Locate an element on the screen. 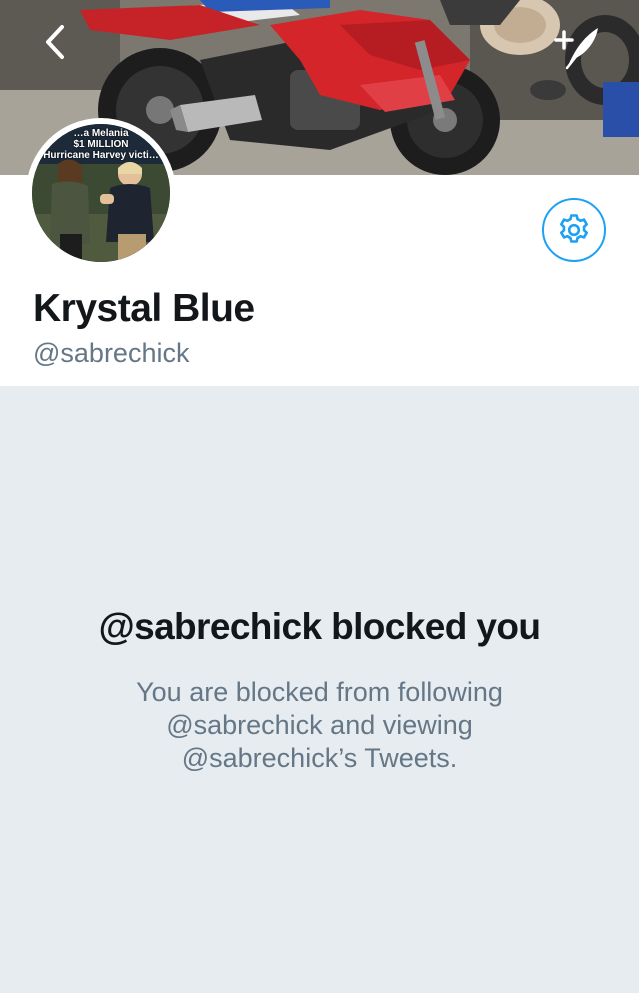 The image size is (639, 993). compose-tweet-button is located at coordinates (576, 47).